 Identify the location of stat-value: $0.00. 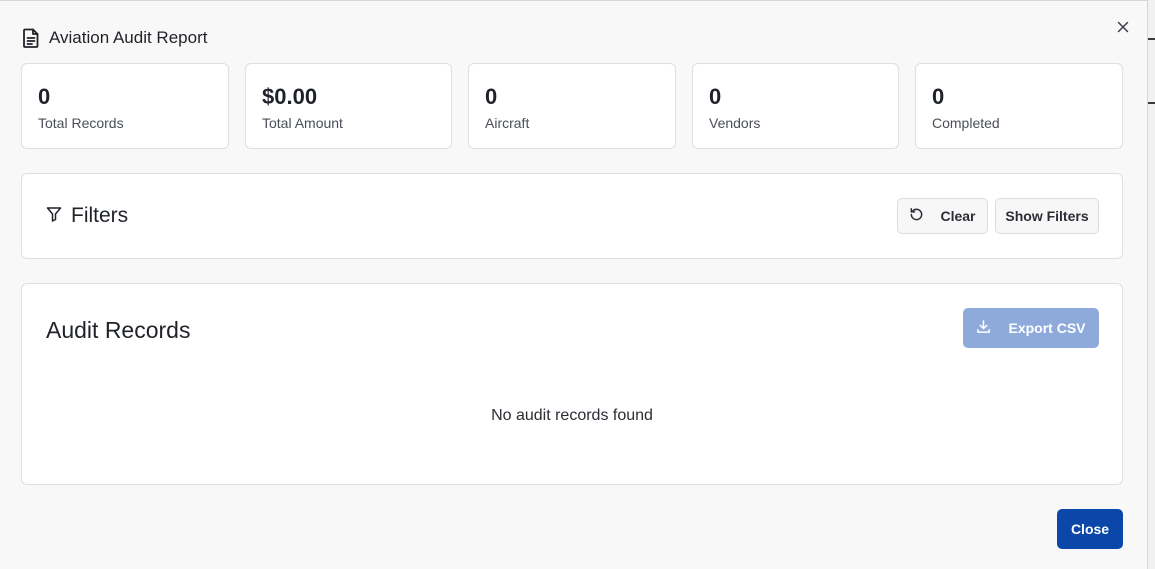
(290, 96).